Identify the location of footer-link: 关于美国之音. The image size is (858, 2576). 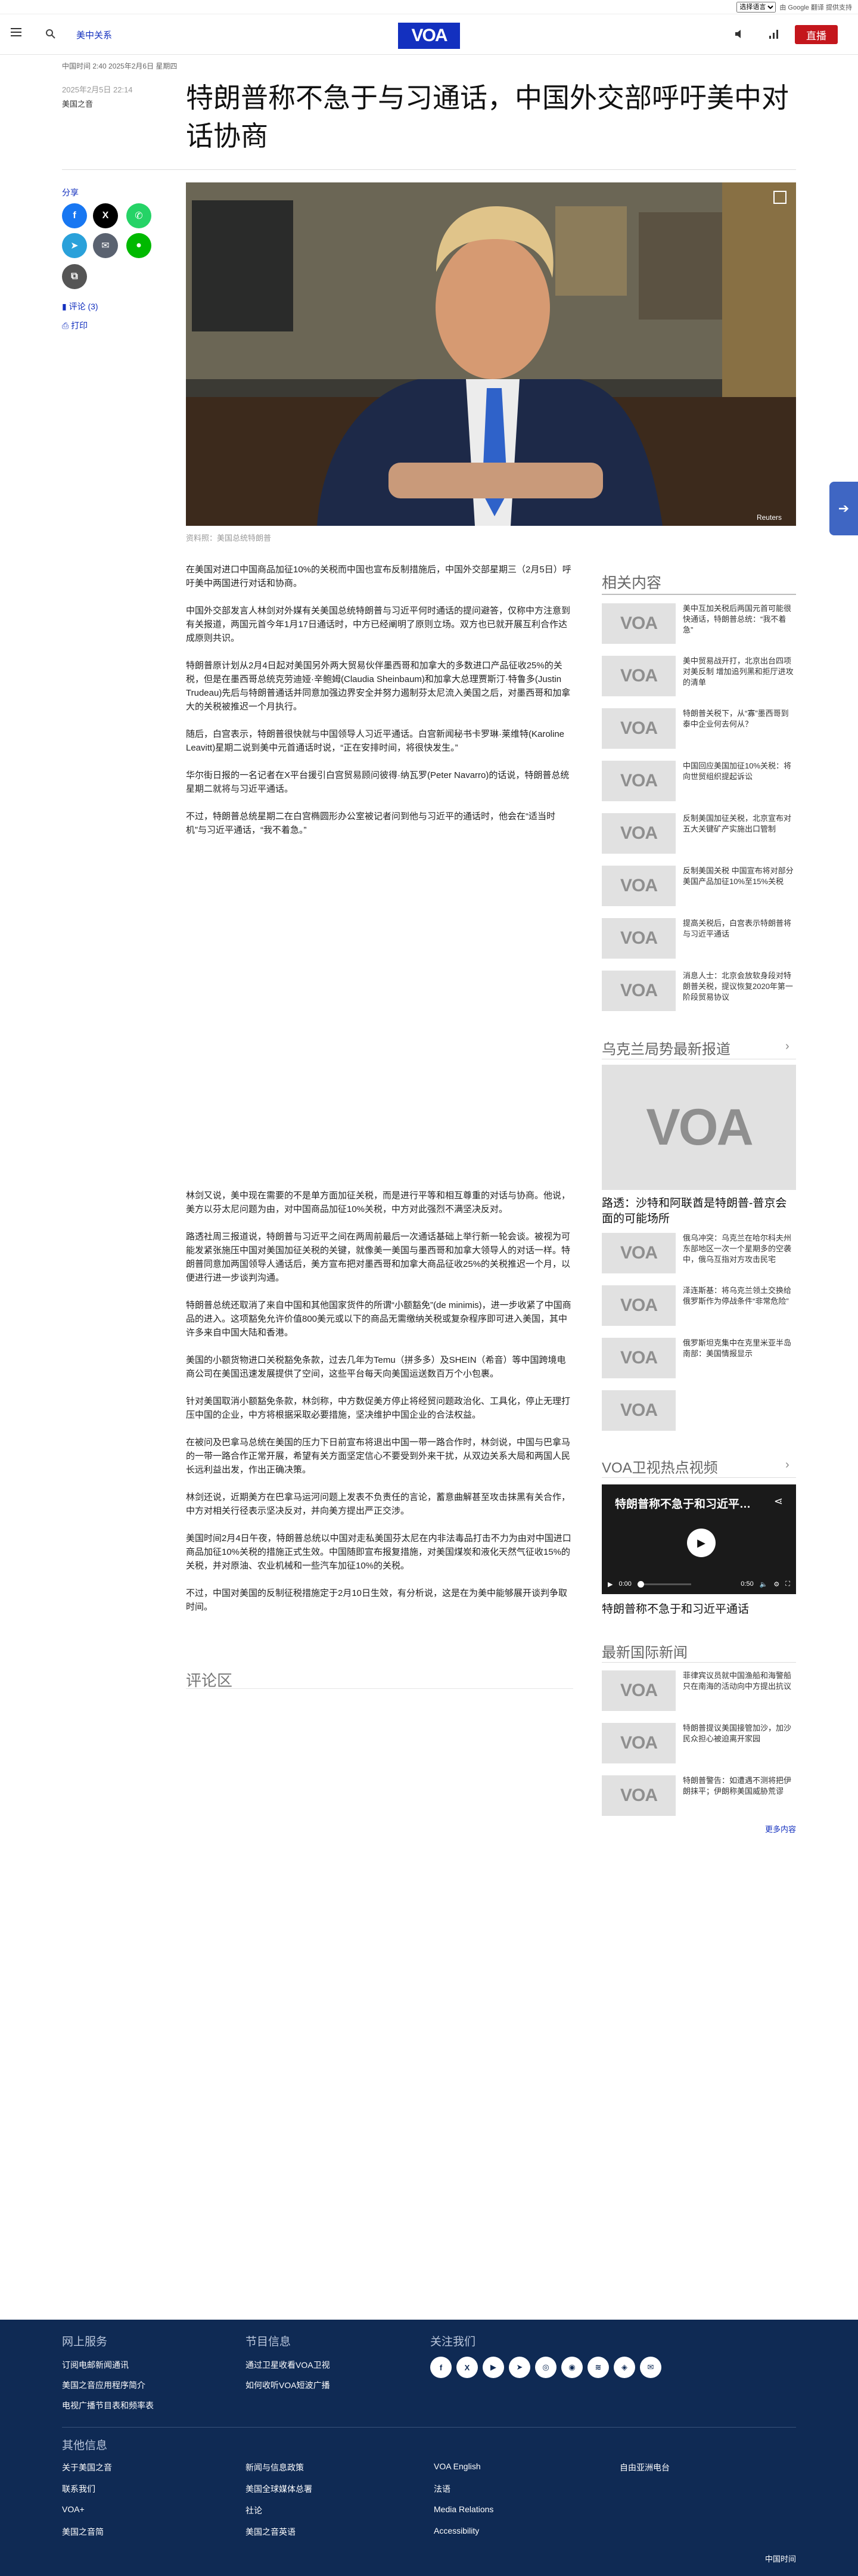
(87, 2467).